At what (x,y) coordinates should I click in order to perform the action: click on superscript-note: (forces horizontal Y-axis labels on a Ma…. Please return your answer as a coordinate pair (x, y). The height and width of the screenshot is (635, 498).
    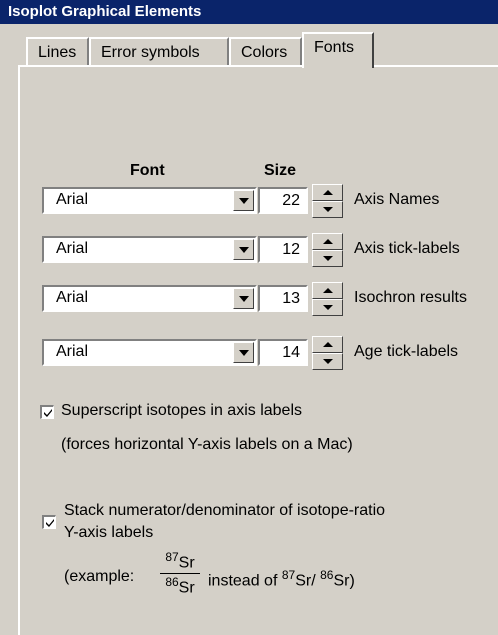
    Looking at the image, I should click on (207, 444).